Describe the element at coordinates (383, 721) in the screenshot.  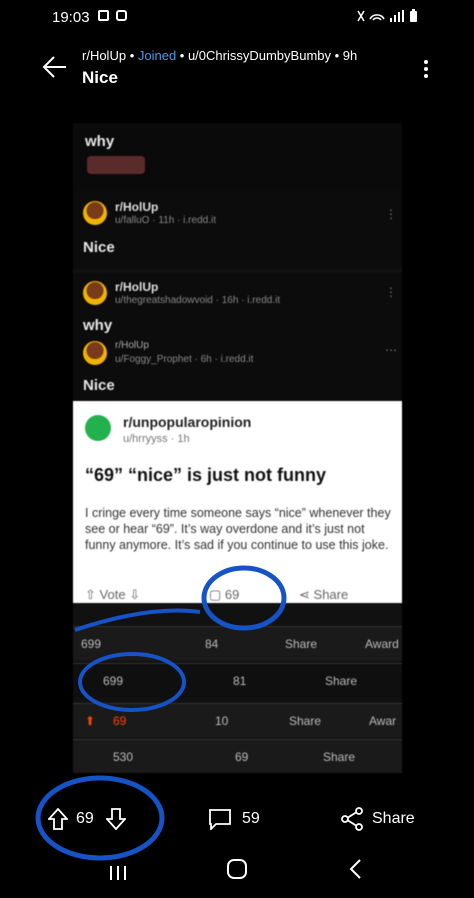
I see `award-label: Awar` at that location.